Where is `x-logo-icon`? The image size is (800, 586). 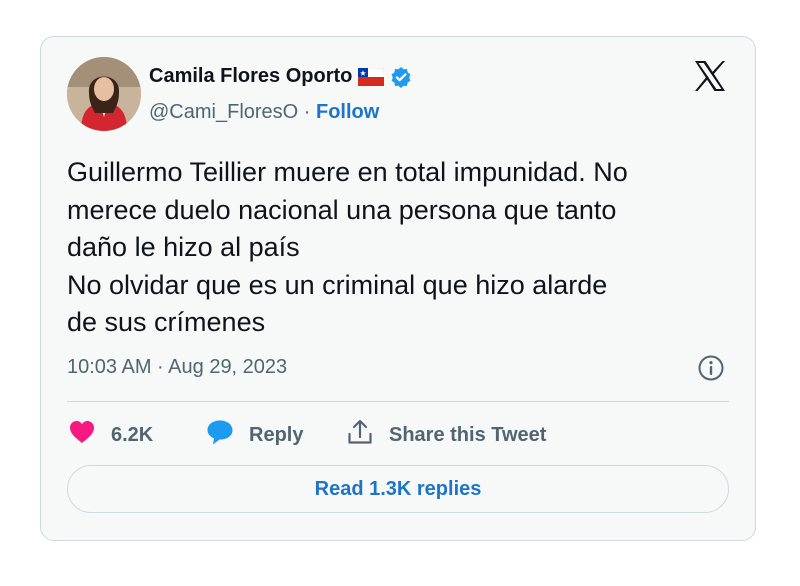
x-logo-icon is located at coordinates (710, 76).